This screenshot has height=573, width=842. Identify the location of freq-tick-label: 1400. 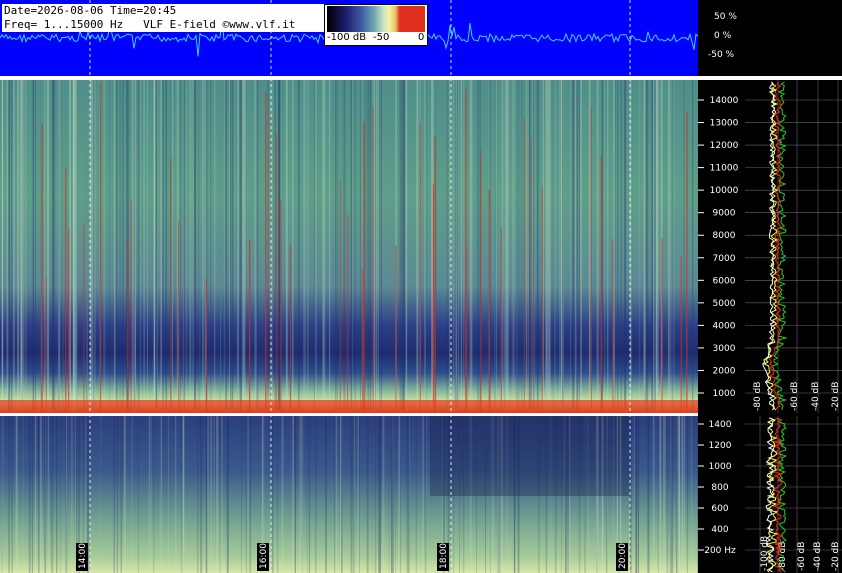
(720, 425).